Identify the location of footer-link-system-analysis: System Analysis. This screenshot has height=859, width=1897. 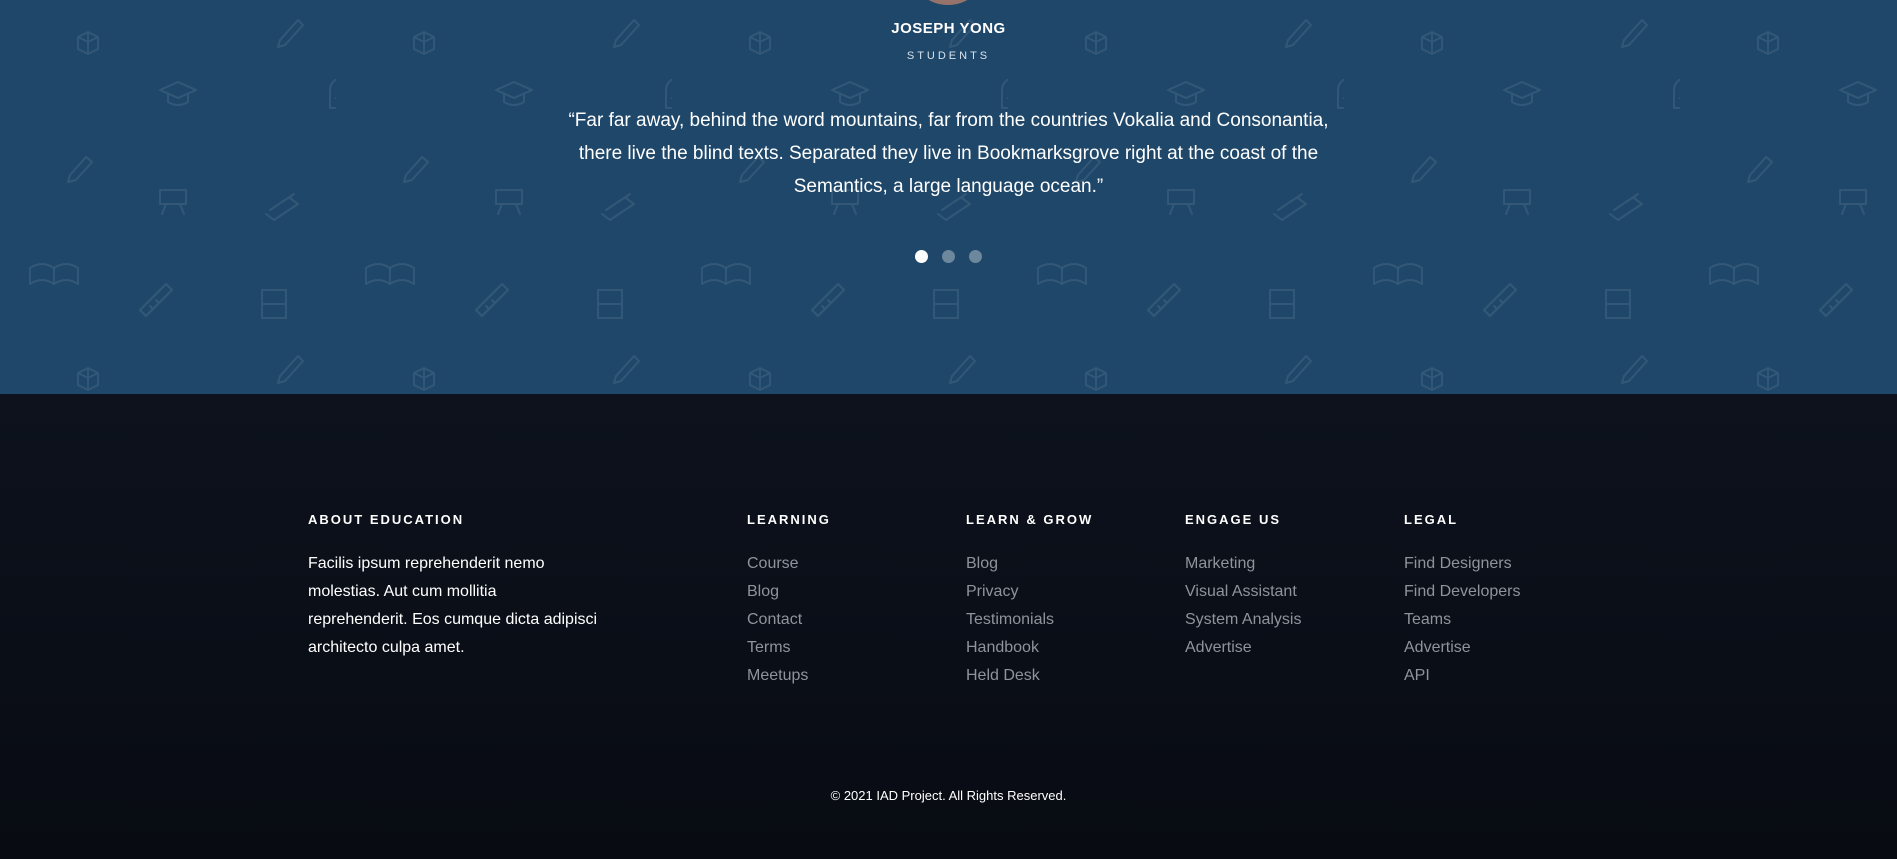
(1243, 620).